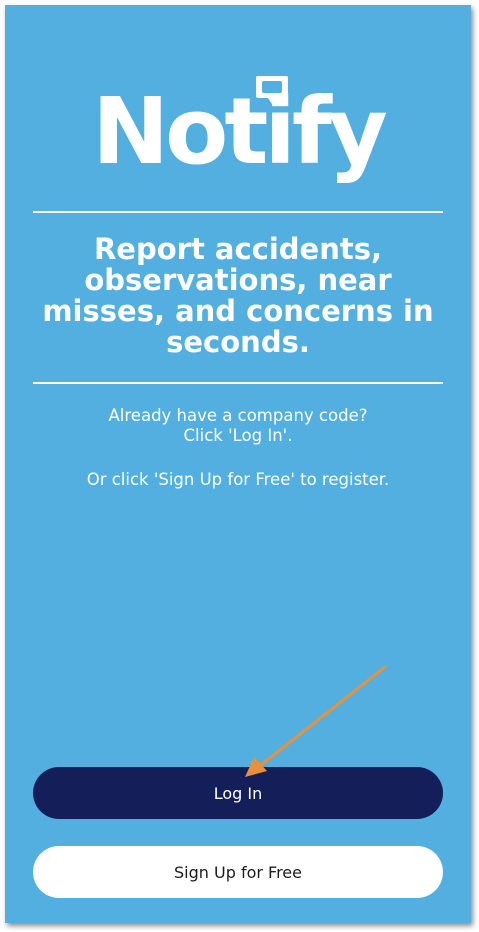 This screenshot has width=479, height=932. Describe the element at coordinates (238, 212) in the screenshot. I see `top-divider` at that location.